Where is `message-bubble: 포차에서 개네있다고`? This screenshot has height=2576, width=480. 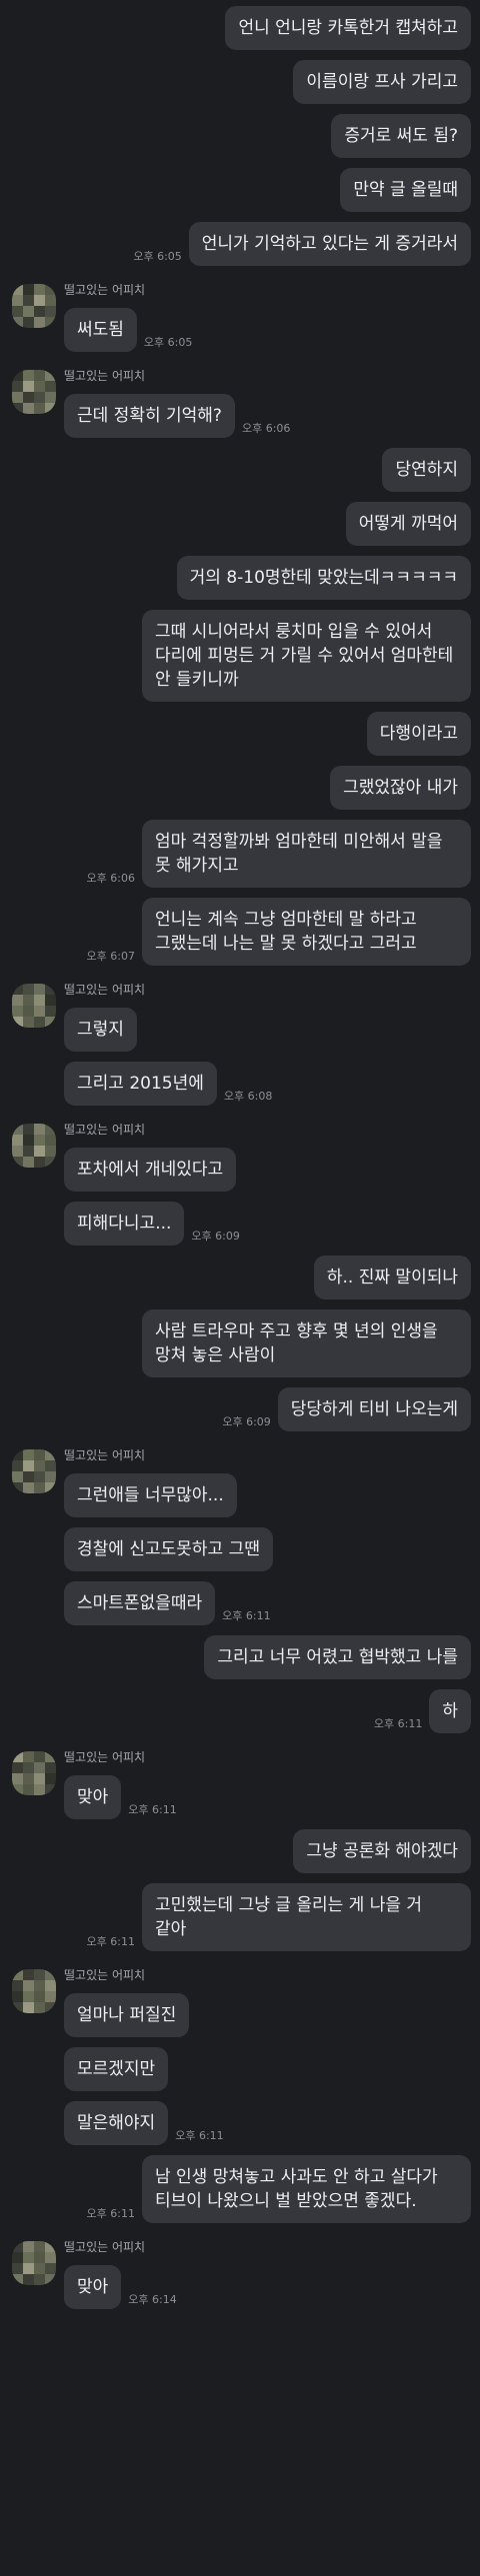
message-bubble: 포차에서 개네있다고 is located at coordinates (150, 1170).